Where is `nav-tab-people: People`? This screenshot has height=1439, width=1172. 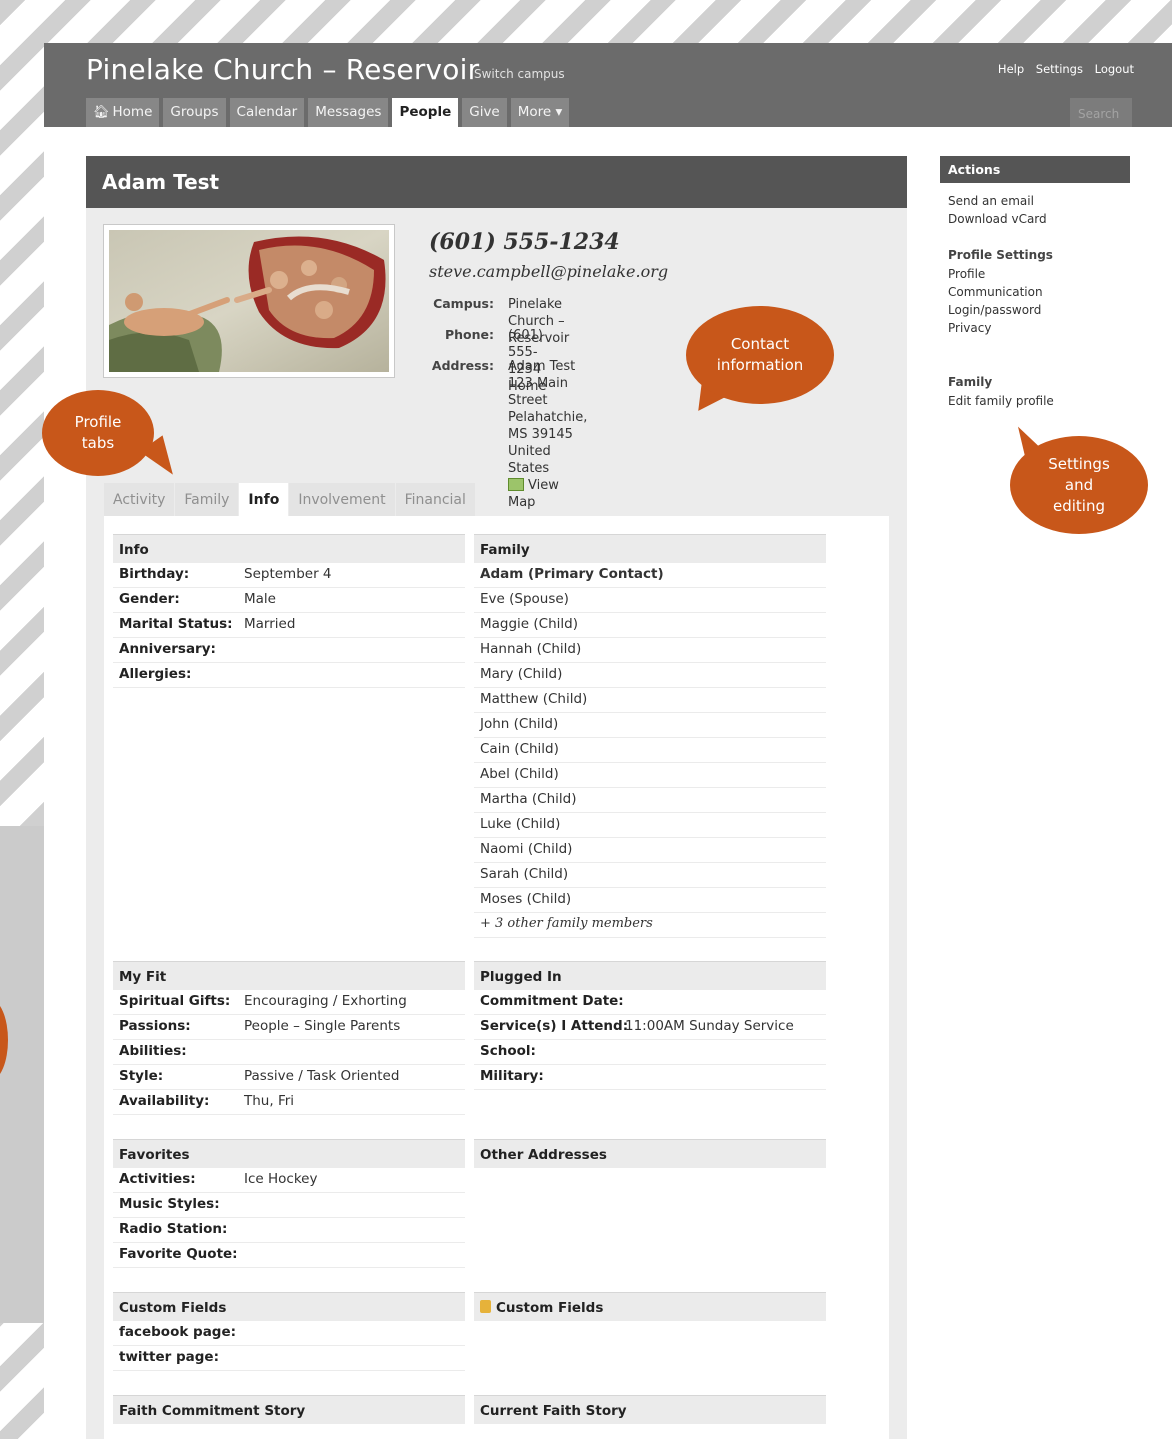
nav-tab-people: People is located at coordinates (425, 112).